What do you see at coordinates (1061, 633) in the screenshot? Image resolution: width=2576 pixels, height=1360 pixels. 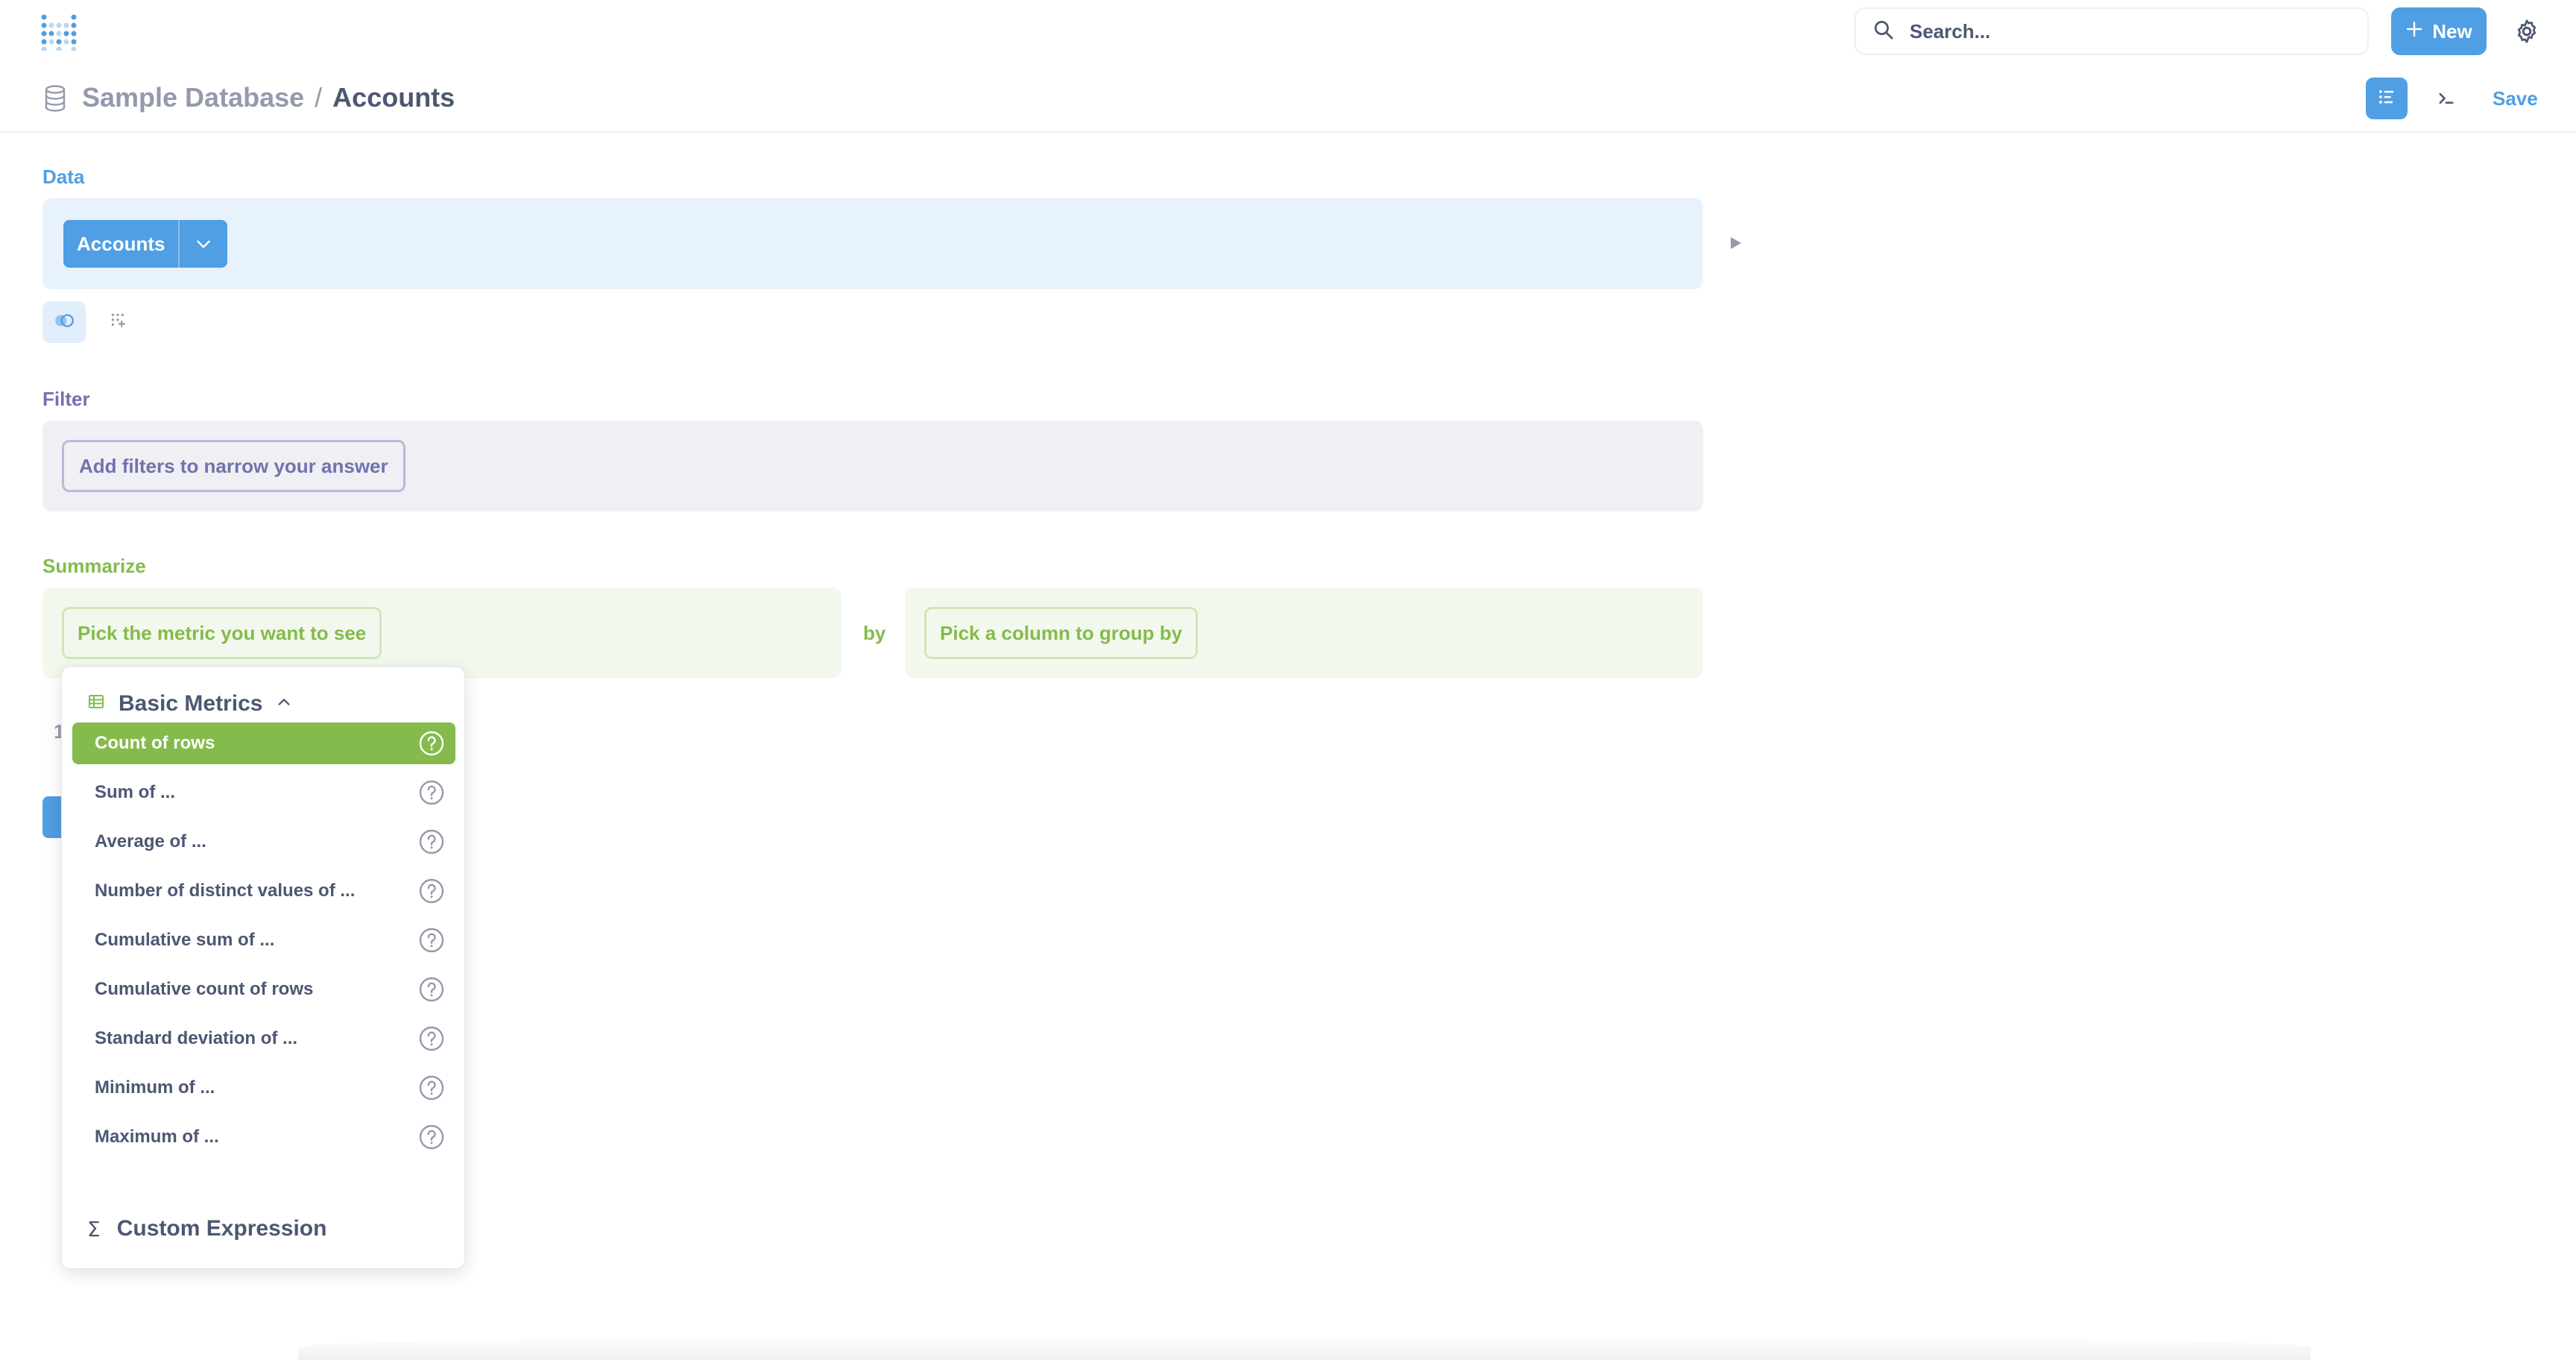 I see `pick-groupby-button: Pick a column to group by` at bounding box center [1061, 633].